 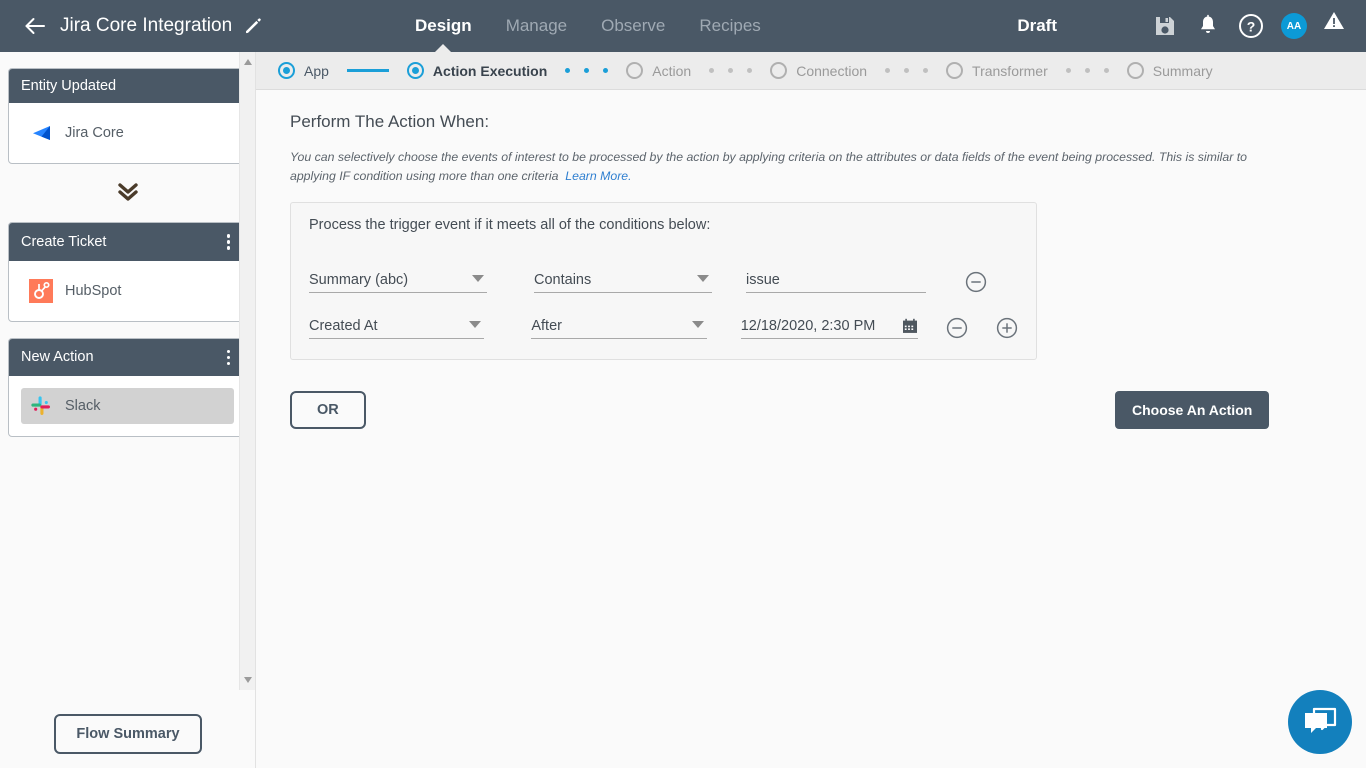 What do you see at coordinates (69, 86) in the screenshot?
I see `flow-node-title: Entity Updated` at bounding box center [69, 86].